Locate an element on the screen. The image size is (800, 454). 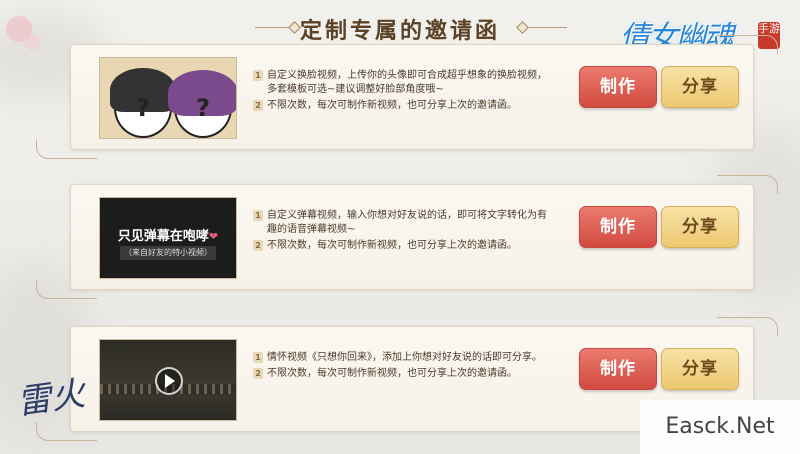
description-line: 1 情怀视频《只想你回来》，添加上你想对好友说的话即可分享。 is located at coordinates (403, 358).